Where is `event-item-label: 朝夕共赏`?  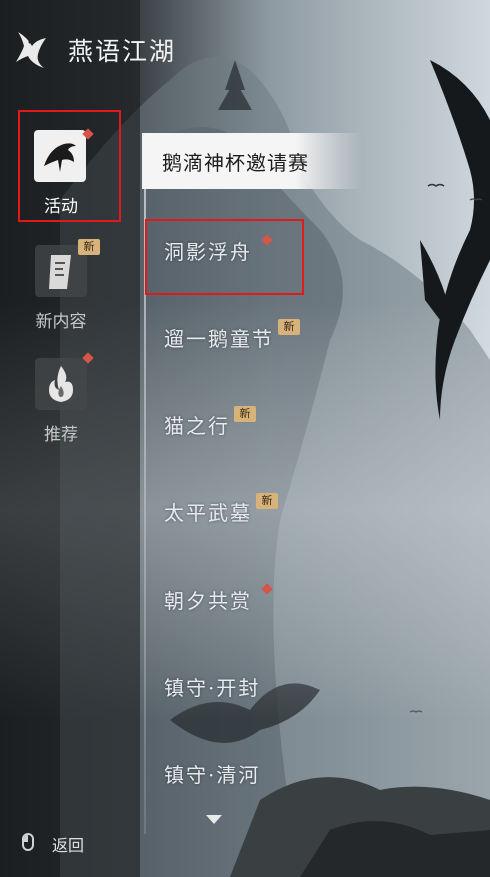 event-item-label: 朝夕共赏 is located at coordinates (208, 601).